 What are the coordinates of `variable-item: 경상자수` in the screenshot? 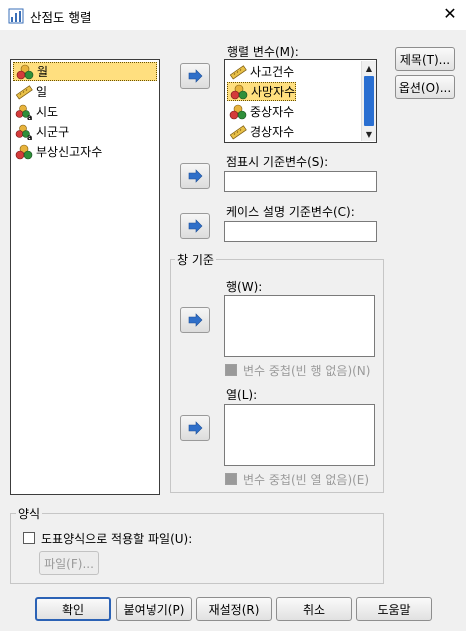 It's located at (260, 131).